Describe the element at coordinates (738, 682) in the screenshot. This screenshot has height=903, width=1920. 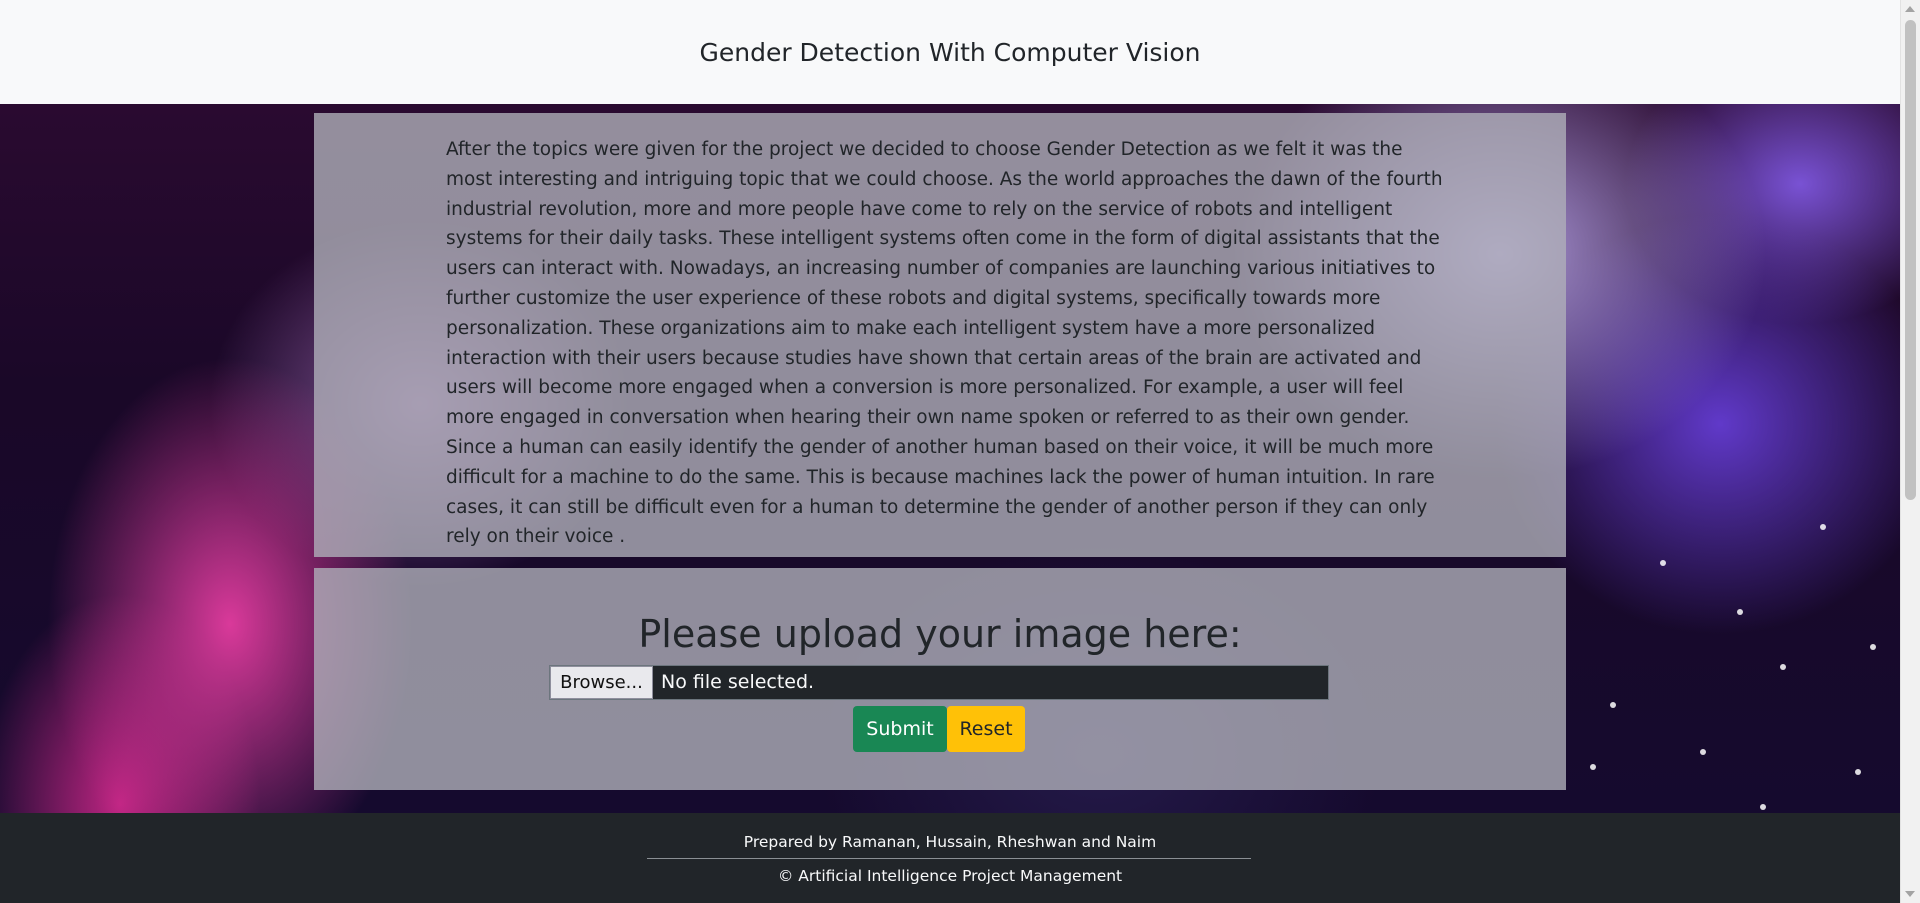
I see `file-status-text: No file selected.` at that location.